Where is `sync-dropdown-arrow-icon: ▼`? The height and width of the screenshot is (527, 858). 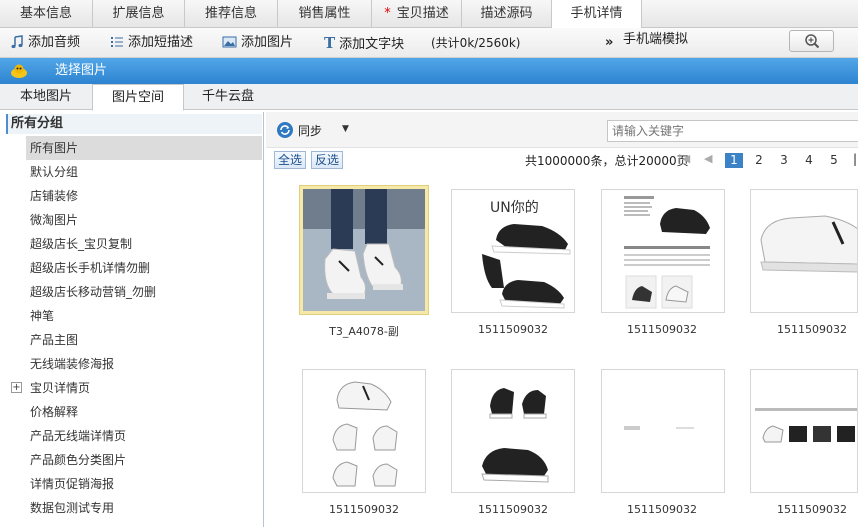 sync-dropdown-arrow-icon: ▼ is located at coordinates (345, 129).